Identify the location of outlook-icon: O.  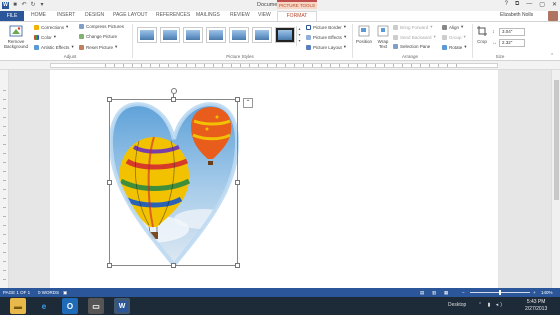
(70, 306).